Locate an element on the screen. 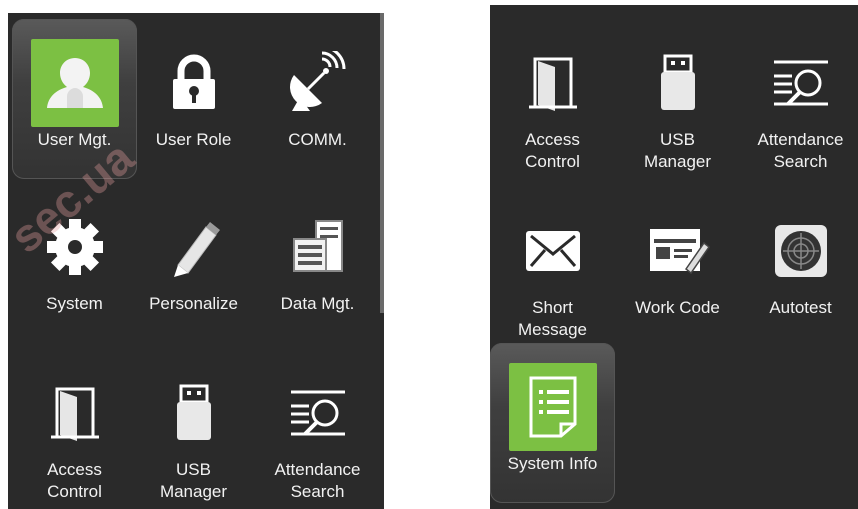  scrollbar is located at coordinates (382, 163).